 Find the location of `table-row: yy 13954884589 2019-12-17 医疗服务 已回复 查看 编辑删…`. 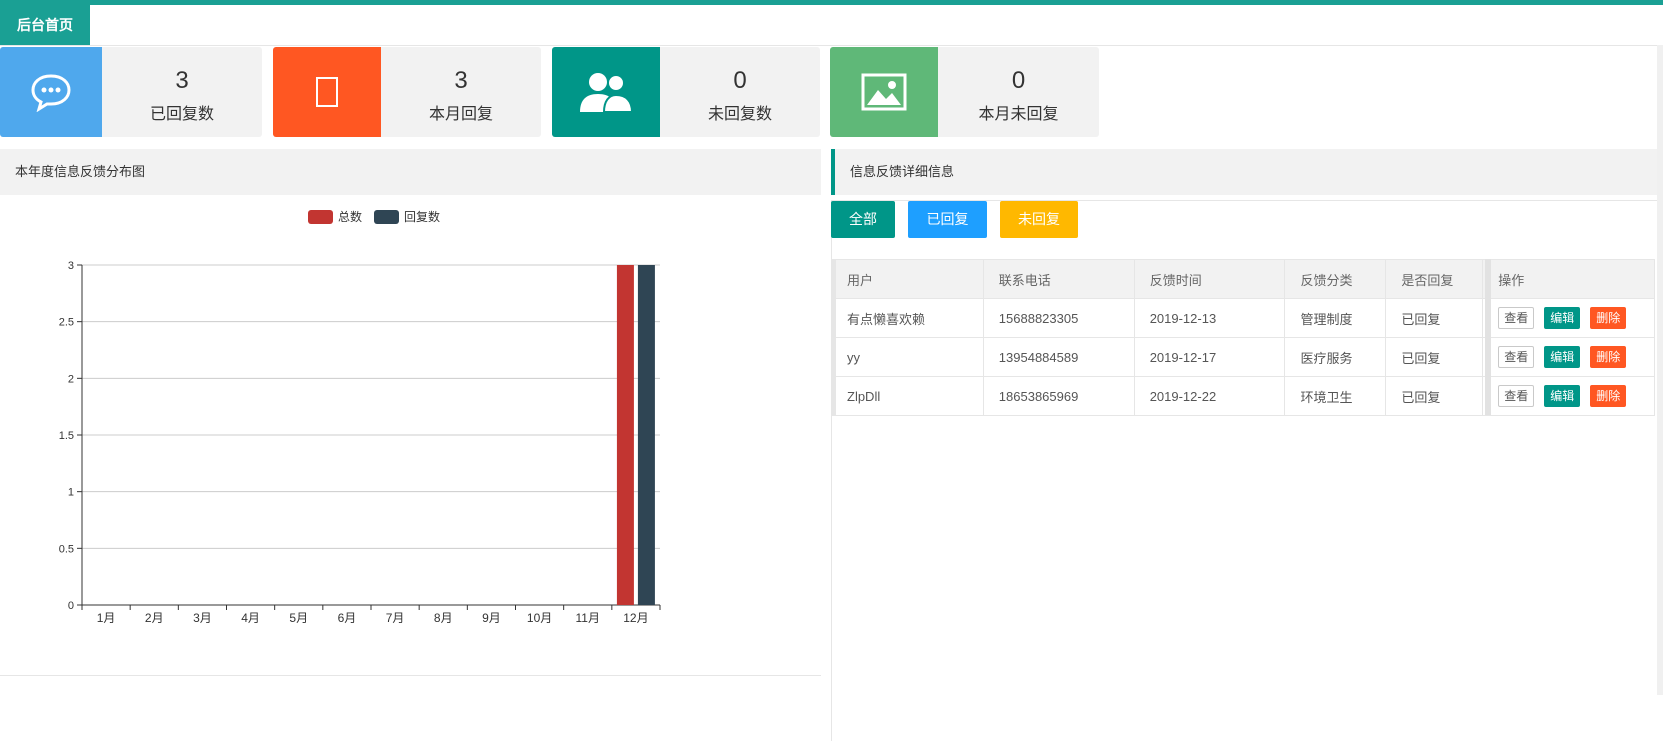

table-row: yy 13954884589 2019-12-17 医疗服务 已回复 查看 编辑删… is located at coordinates (1243, 357).